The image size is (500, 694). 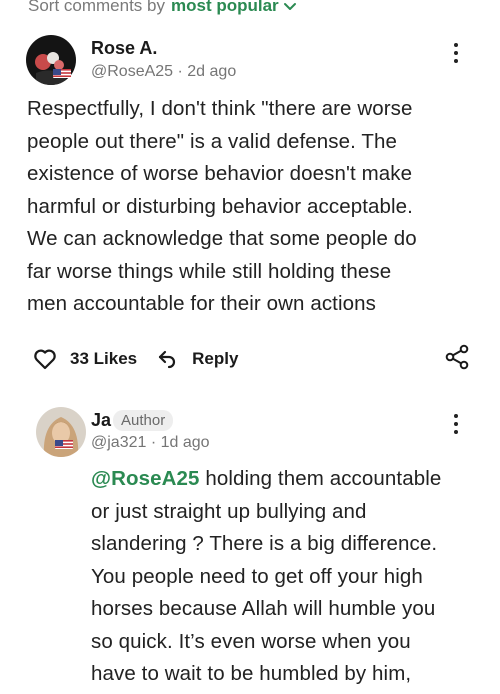 I want to click on comment-line: existence of worse behavior doesn't make, so click(x=220, y=173).